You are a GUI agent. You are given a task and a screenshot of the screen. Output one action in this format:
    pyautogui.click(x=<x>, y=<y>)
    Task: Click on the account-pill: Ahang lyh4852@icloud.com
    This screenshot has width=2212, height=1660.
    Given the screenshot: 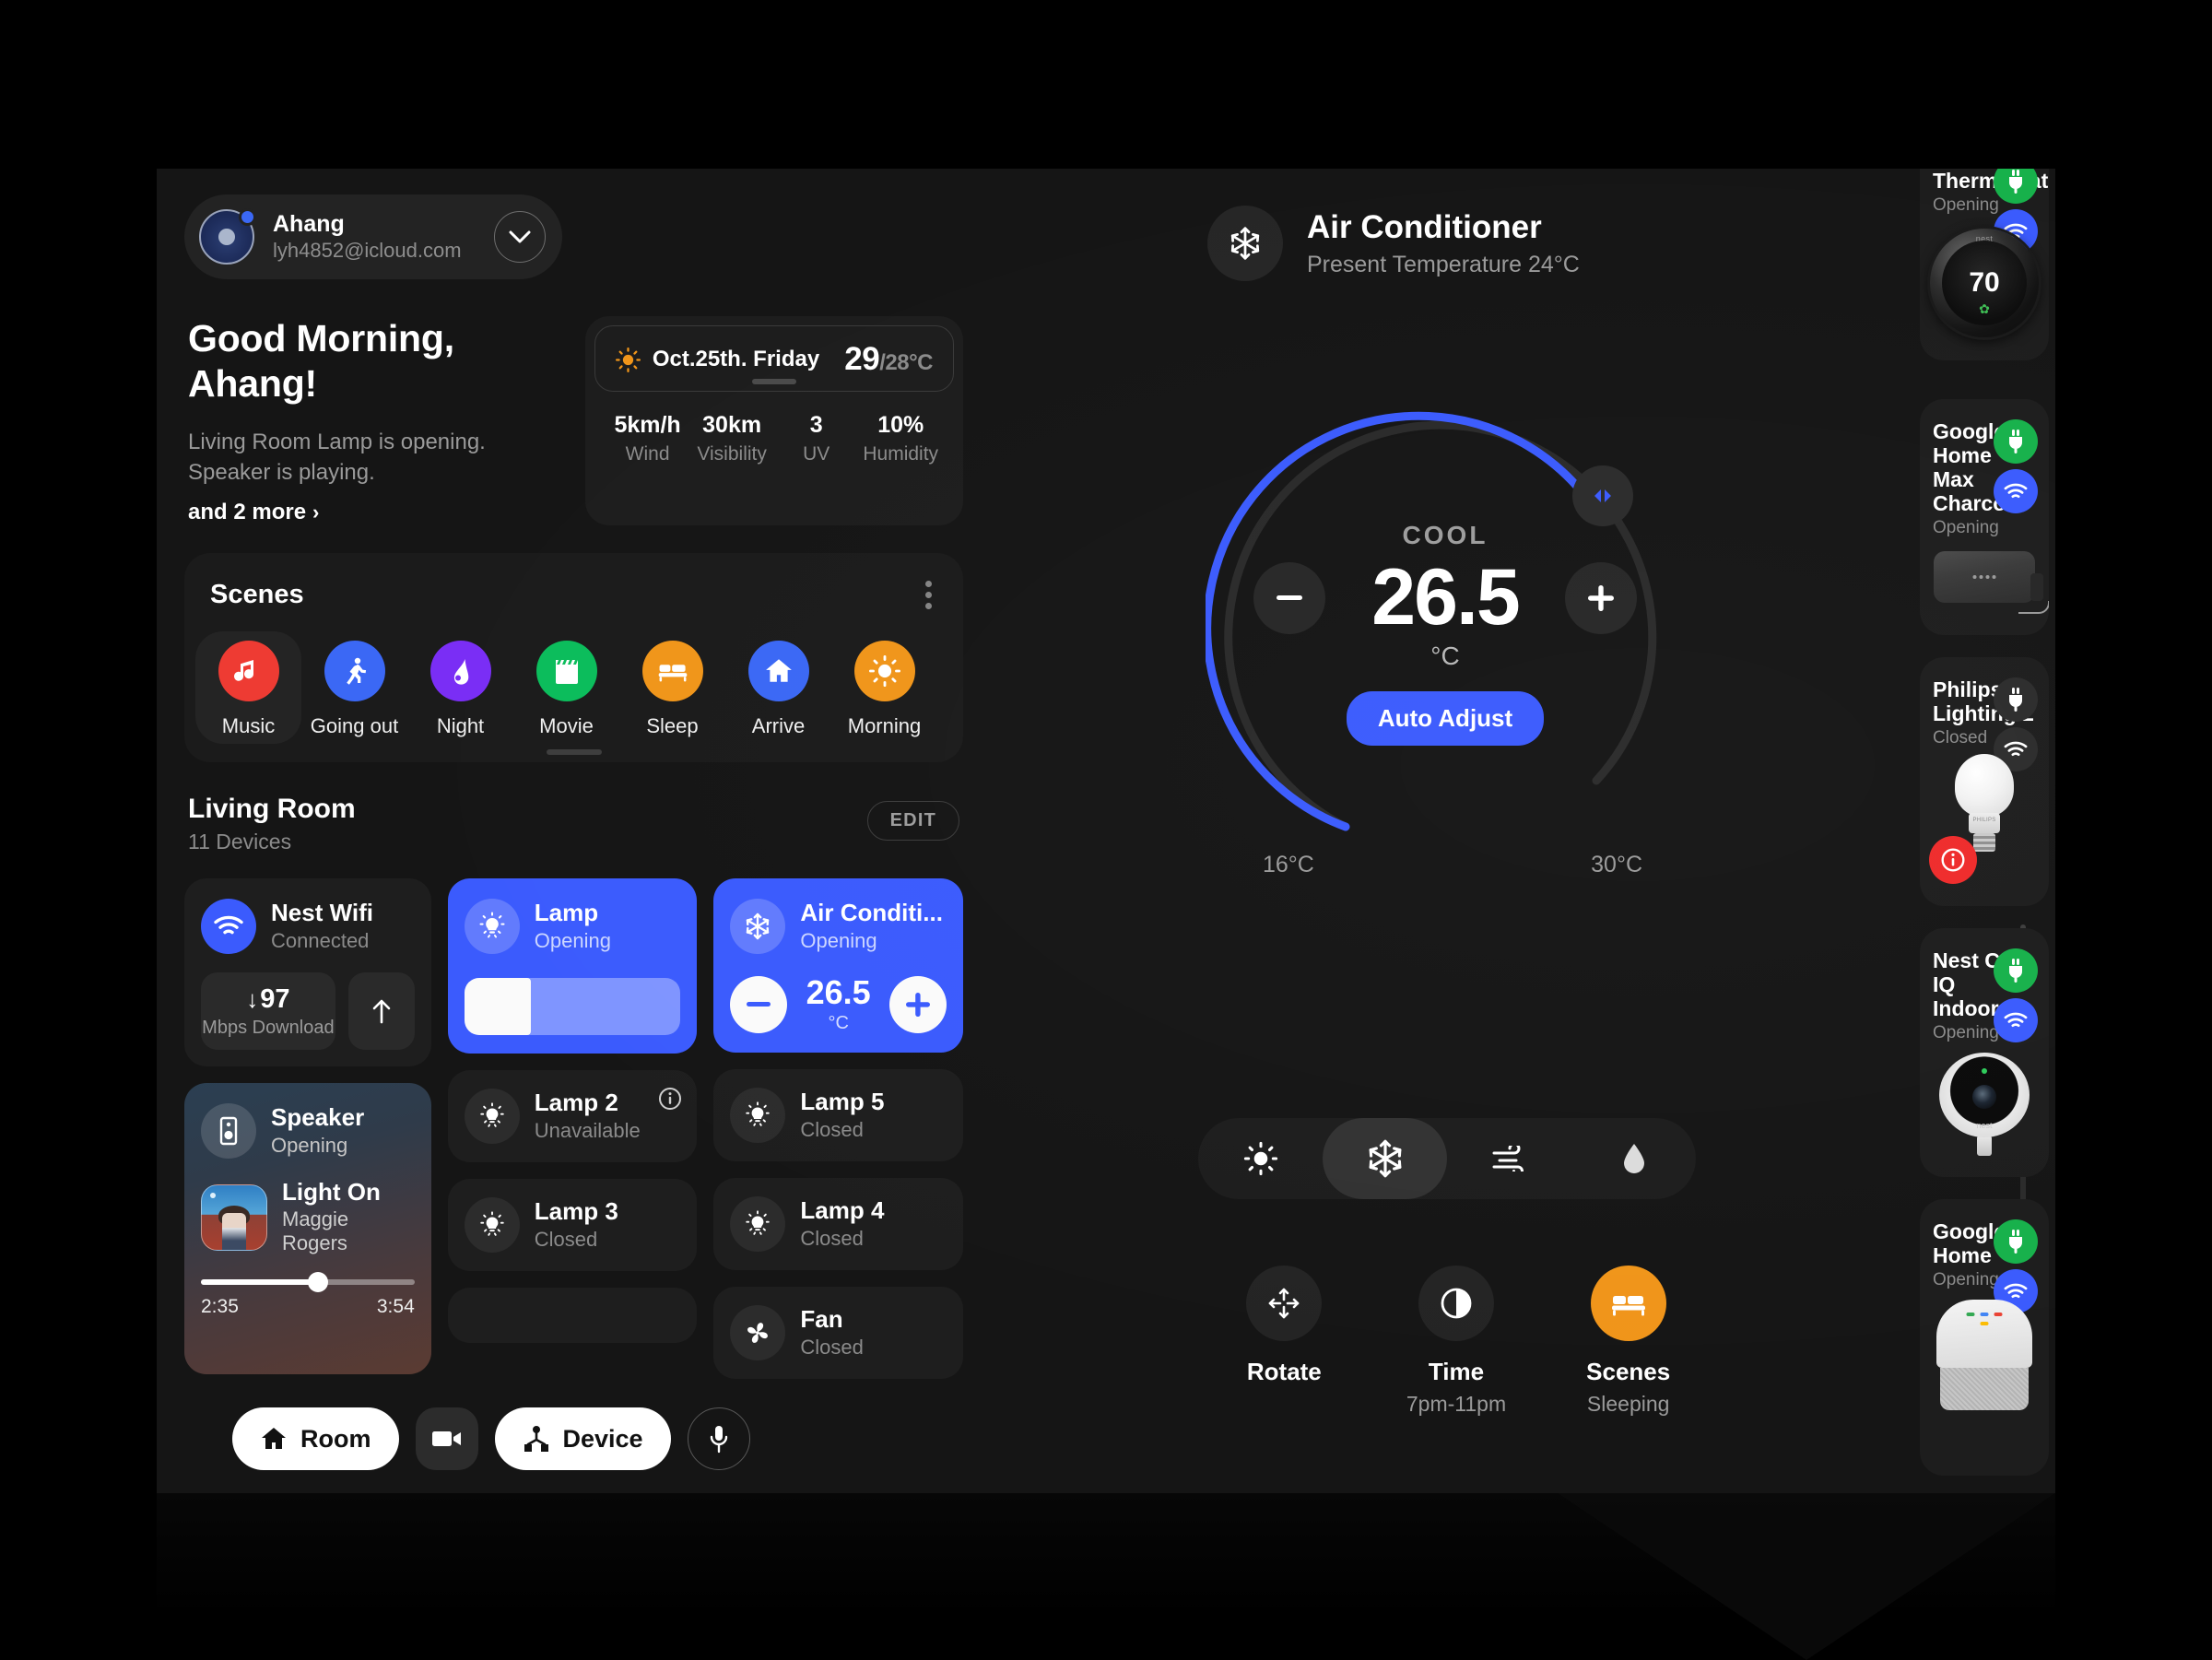 What is the action you would take?
    pyautogui.click(x=373, y=236)
    